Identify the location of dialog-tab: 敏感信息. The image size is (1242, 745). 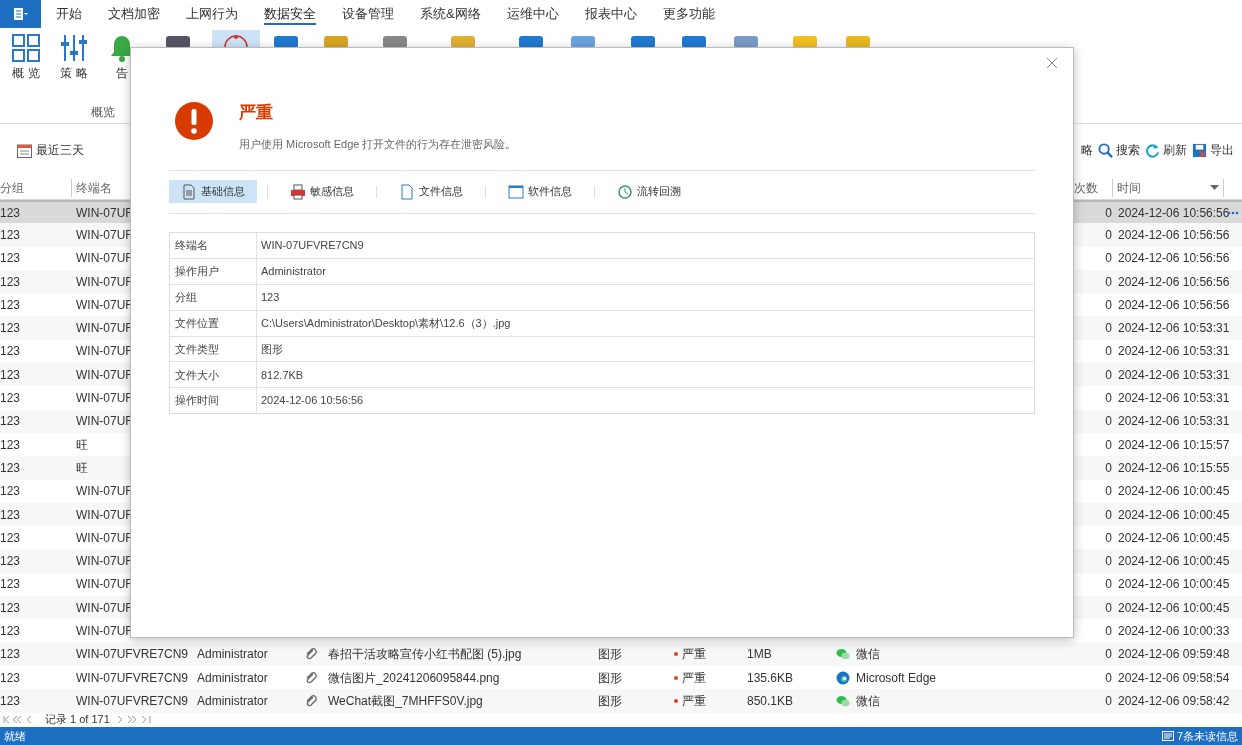
(322, 191).